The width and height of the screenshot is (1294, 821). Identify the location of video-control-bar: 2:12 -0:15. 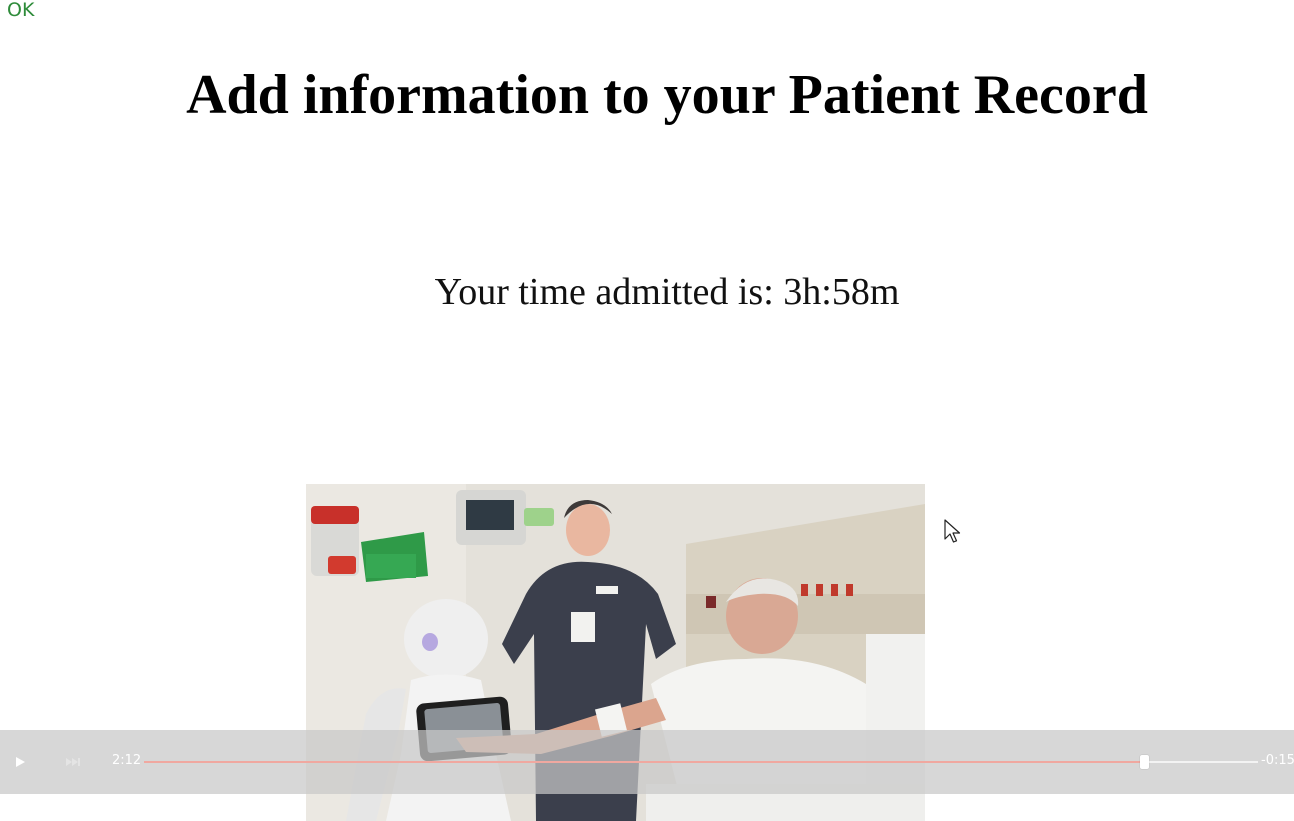
(647, 762).